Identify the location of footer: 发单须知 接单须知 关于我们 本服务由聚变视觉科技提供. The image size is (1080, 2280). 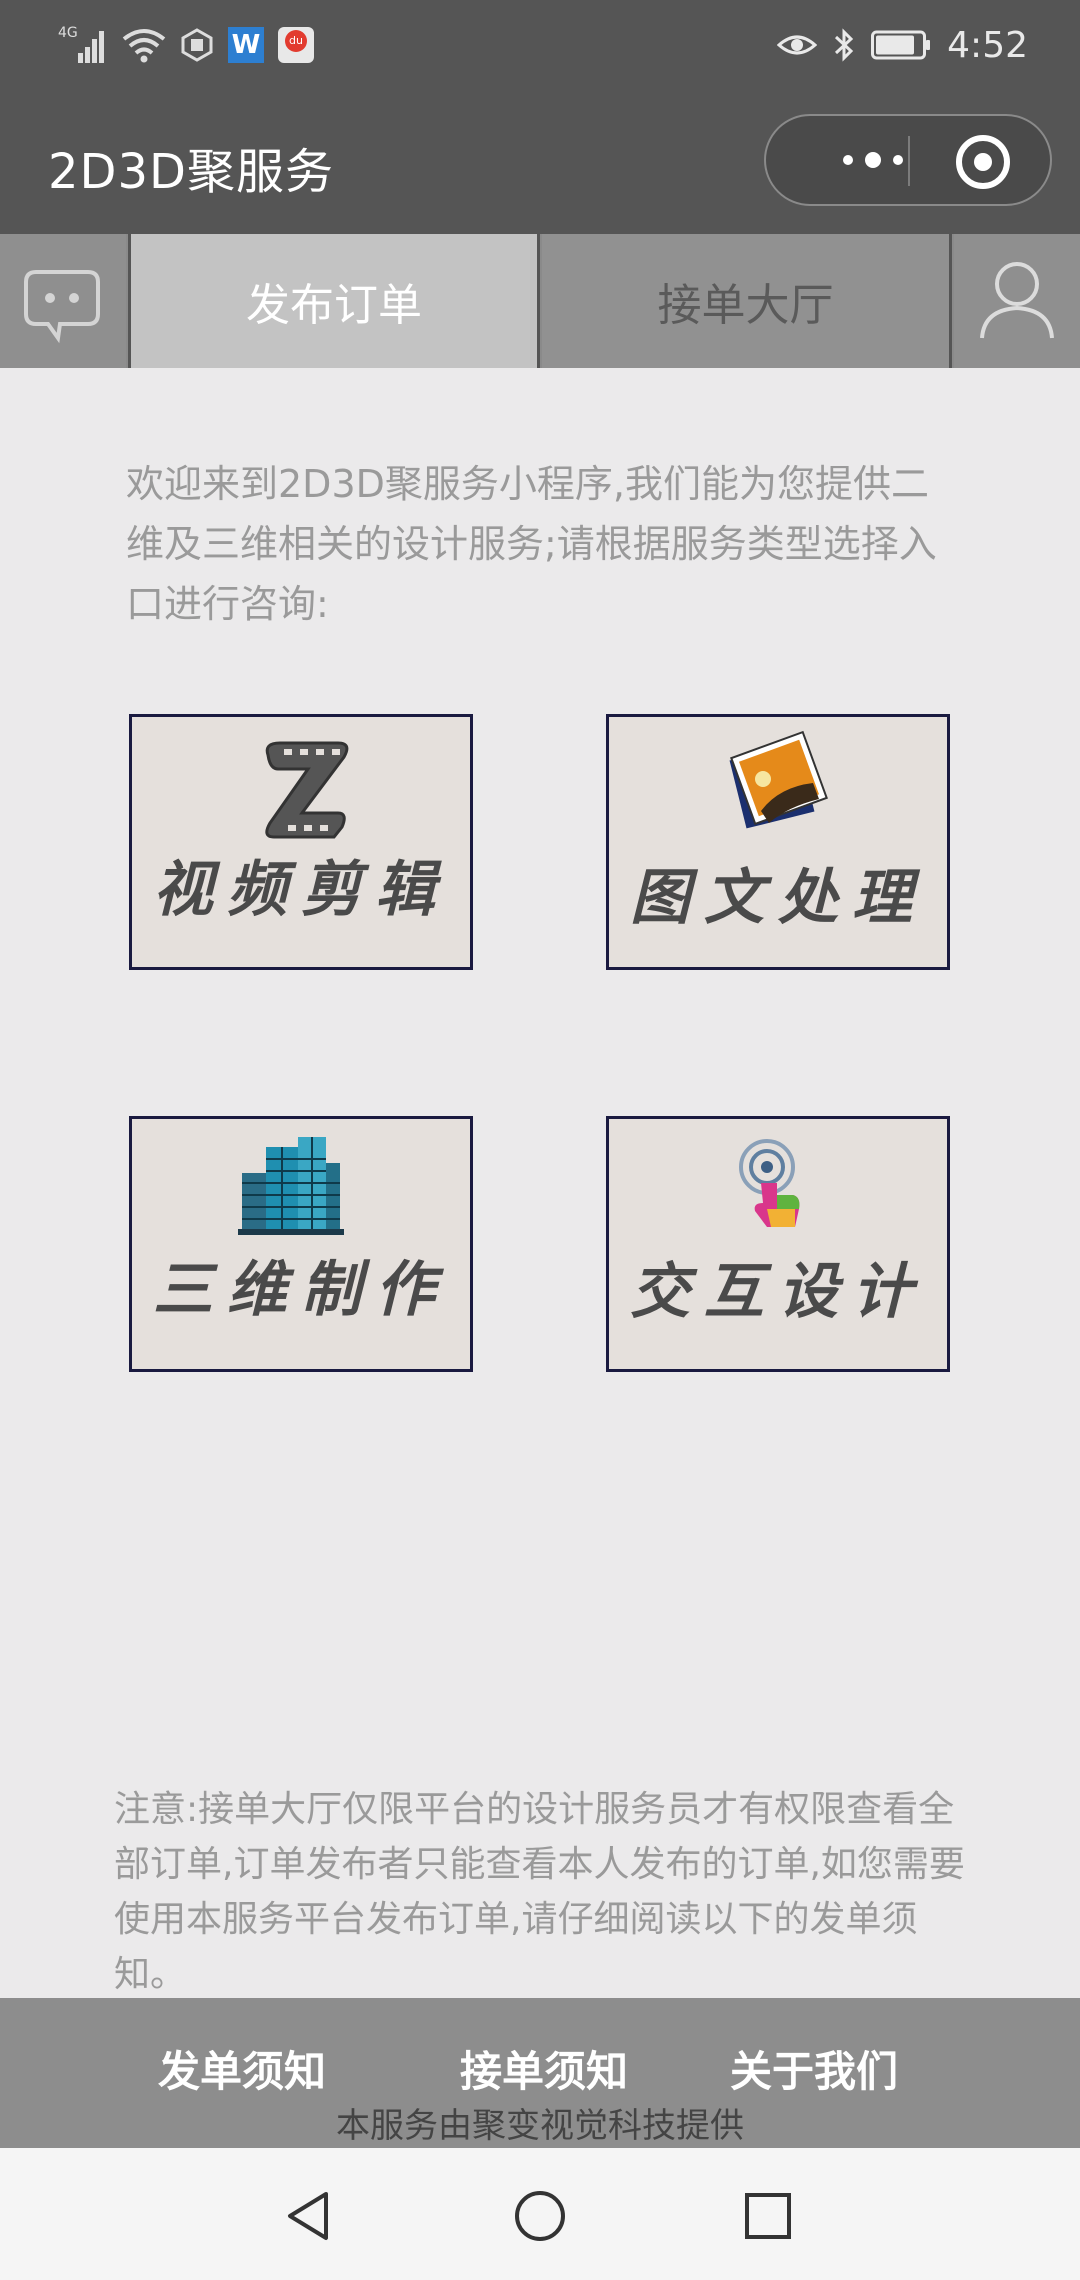
(540, 2073).